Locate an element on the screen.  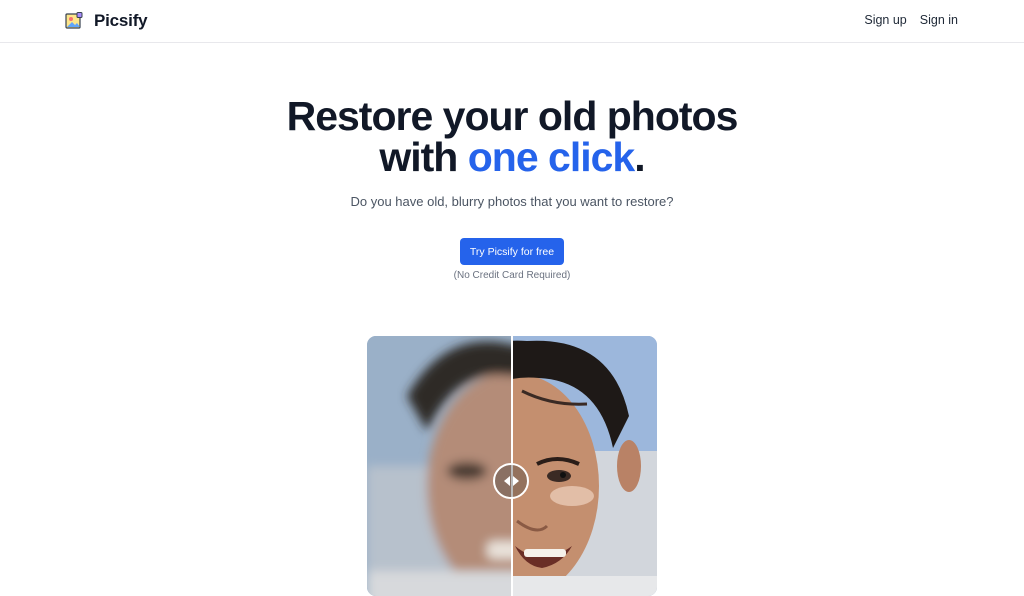
try-free-button: Try Picsify for free is located at coordinates (512, 251).